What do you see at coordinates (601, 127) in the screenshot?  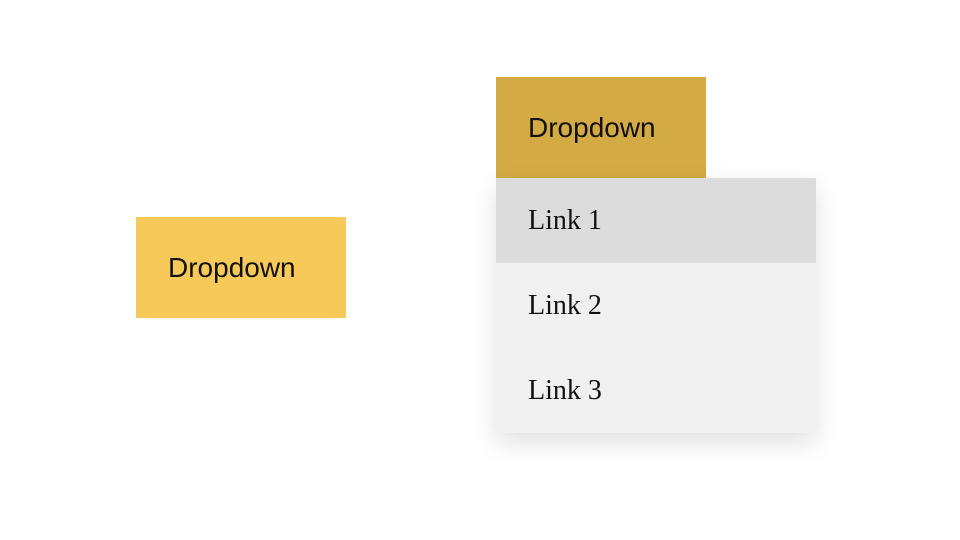 I see `dropdown-button-open: Dropdown` at bounding box center [601, 127].